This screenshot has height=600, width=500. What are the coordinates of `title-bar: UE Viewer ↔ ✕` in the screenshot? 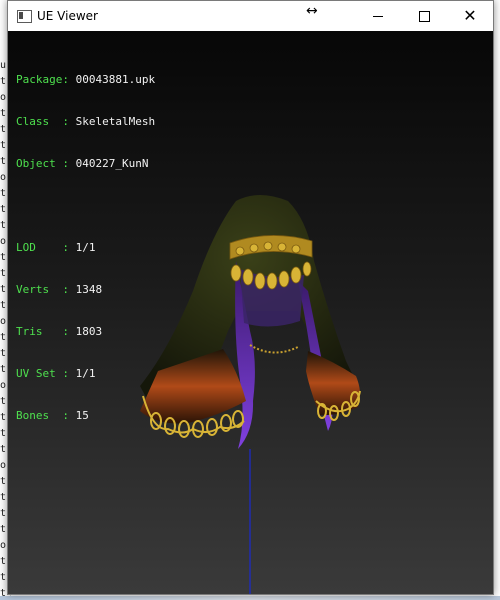 It's located at (250, 16).